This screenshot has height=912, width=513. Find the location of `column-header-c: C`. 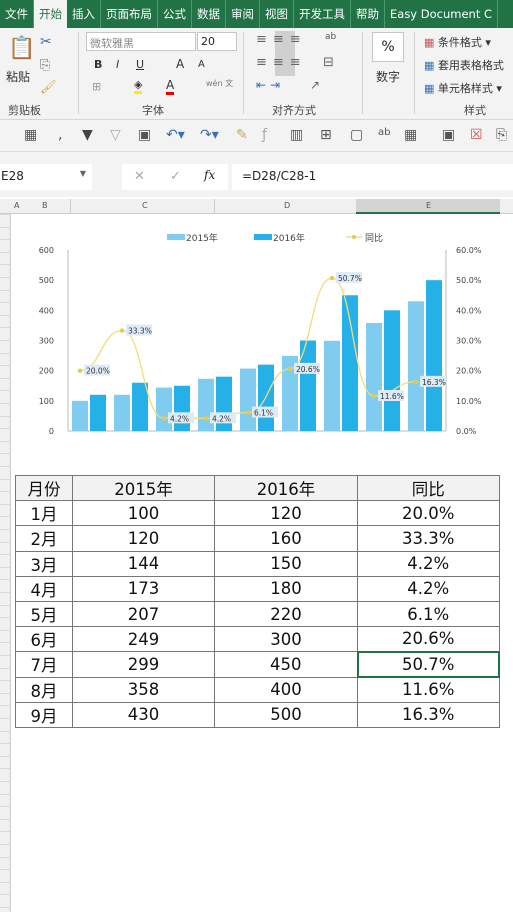

column-header-c: C is located at coordinates (145, 205).